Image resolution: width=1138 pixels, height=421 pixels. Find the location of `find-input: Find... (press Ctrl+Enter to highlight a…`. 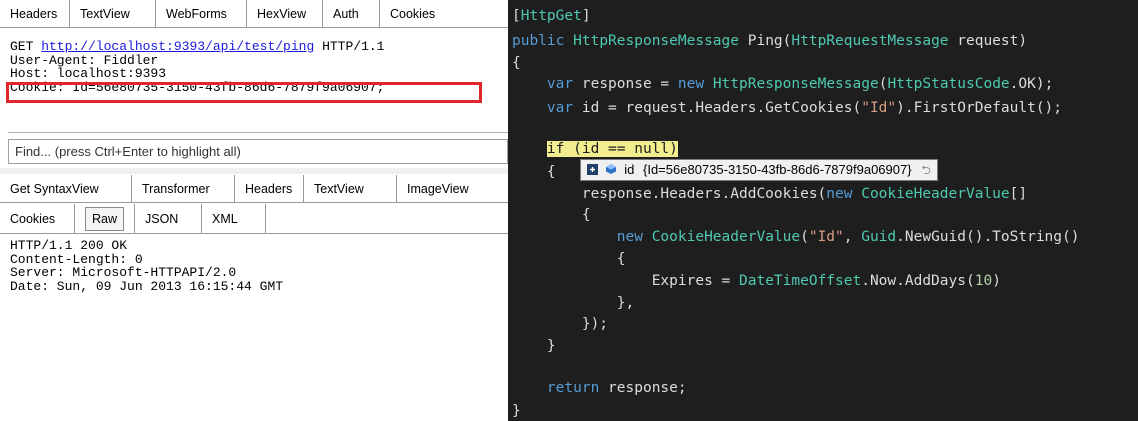

find-input: Find... (press Ctrl+Enter to highlight a… is located at coordinates (258, 151).